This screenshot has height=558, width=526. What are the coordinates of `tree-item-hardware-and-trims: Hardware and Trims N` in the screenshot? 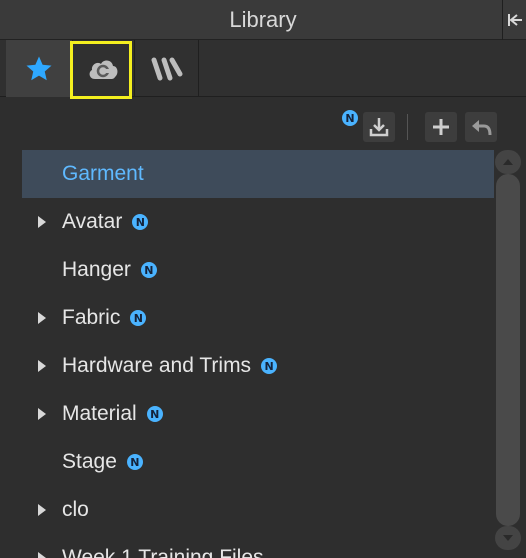 It's located at (258, 366).